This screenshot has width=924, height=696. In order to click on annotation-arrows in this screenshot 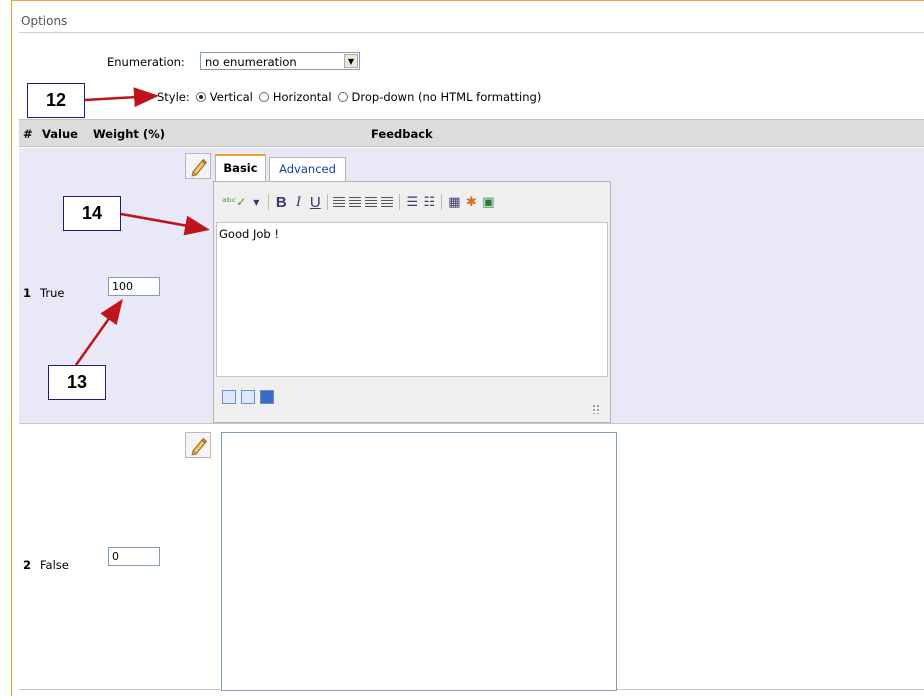, I will do `click(142, 226)`.